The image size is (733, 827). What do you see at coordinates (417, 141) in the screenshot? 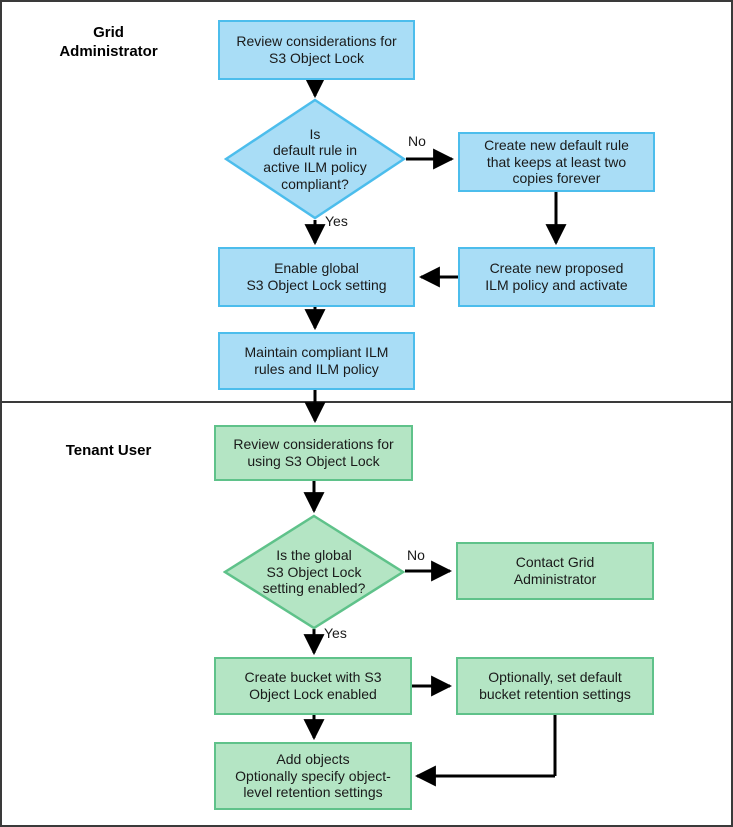
I see `edge-label-admin-no: No` at bounding box center [417, 141].